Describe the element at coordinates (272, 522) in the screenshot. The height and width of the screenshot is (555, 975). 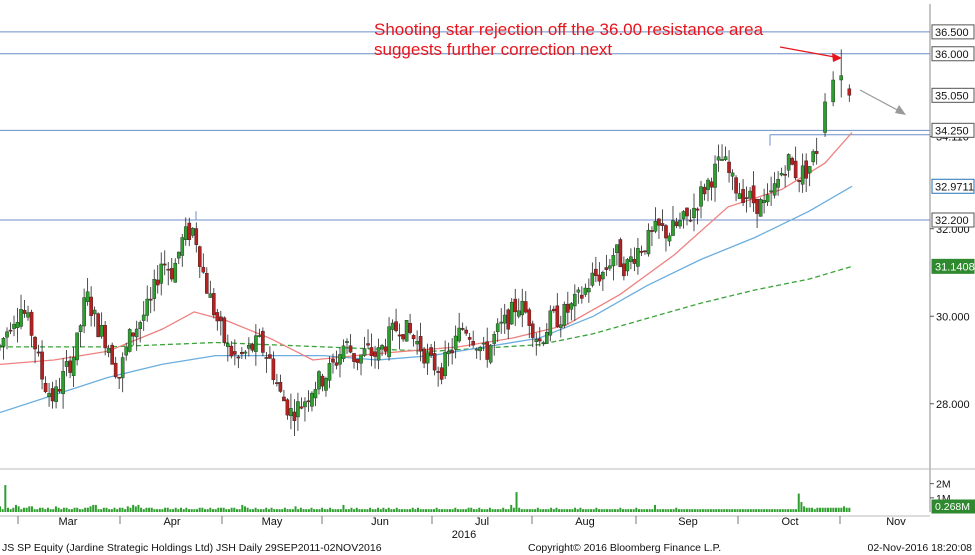
I see `x-tick-label: May` at that location.